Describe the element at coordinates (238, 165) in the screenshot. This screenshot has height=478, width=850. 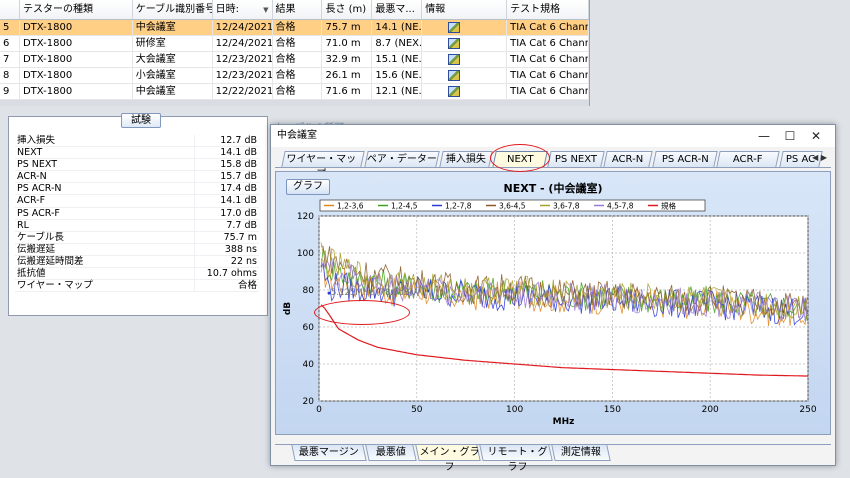
I see `test-value: 15.8 dB` at that location.